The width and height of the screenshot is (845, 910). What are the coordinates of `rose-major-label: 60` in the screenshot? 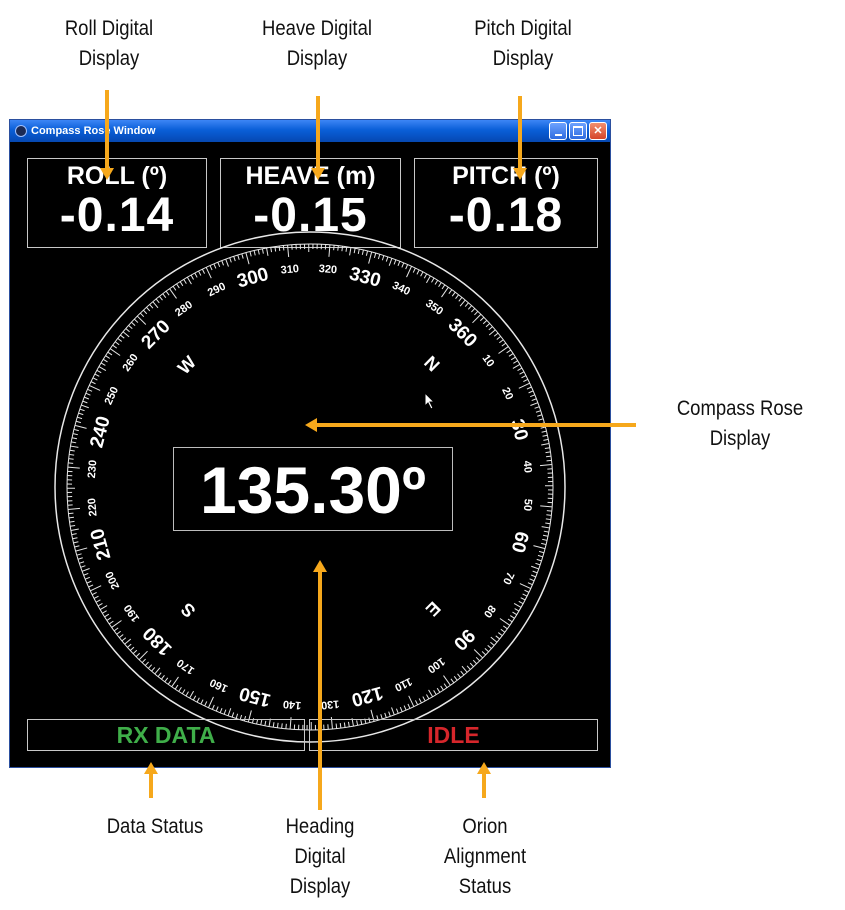 It's located at (520, 542).